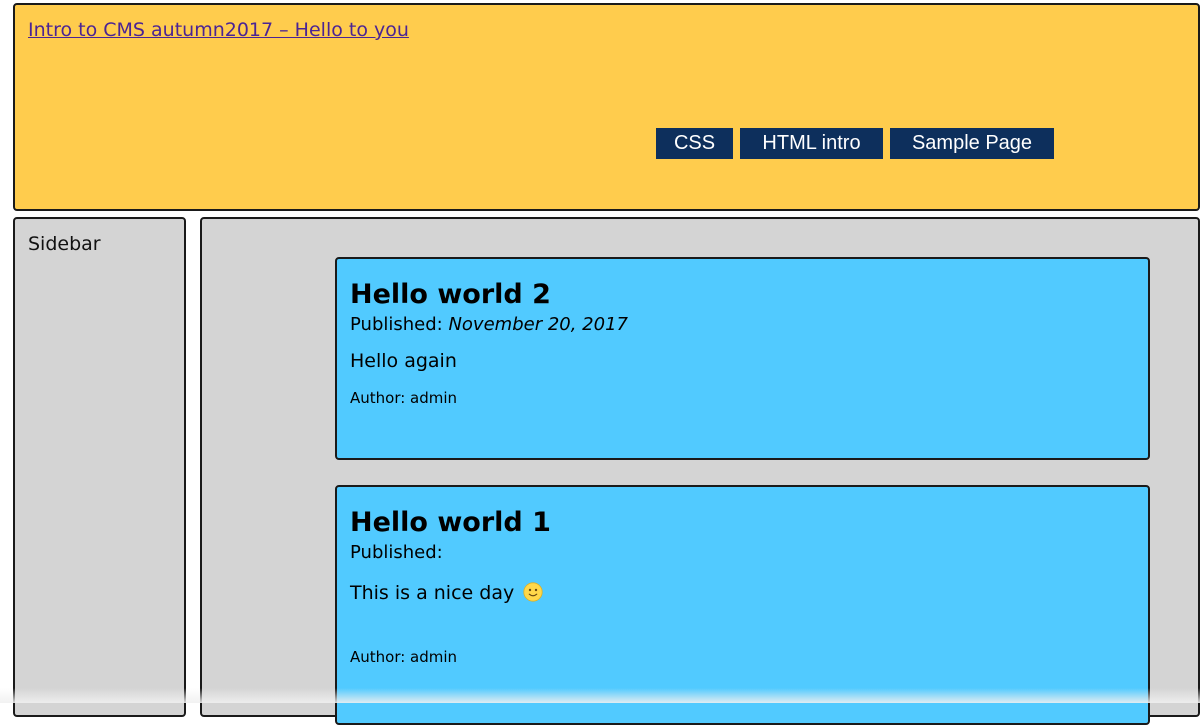 The image size is (1200, 725). I want to click on nav-item-html-intro: HTML intro, so click(811, 143).